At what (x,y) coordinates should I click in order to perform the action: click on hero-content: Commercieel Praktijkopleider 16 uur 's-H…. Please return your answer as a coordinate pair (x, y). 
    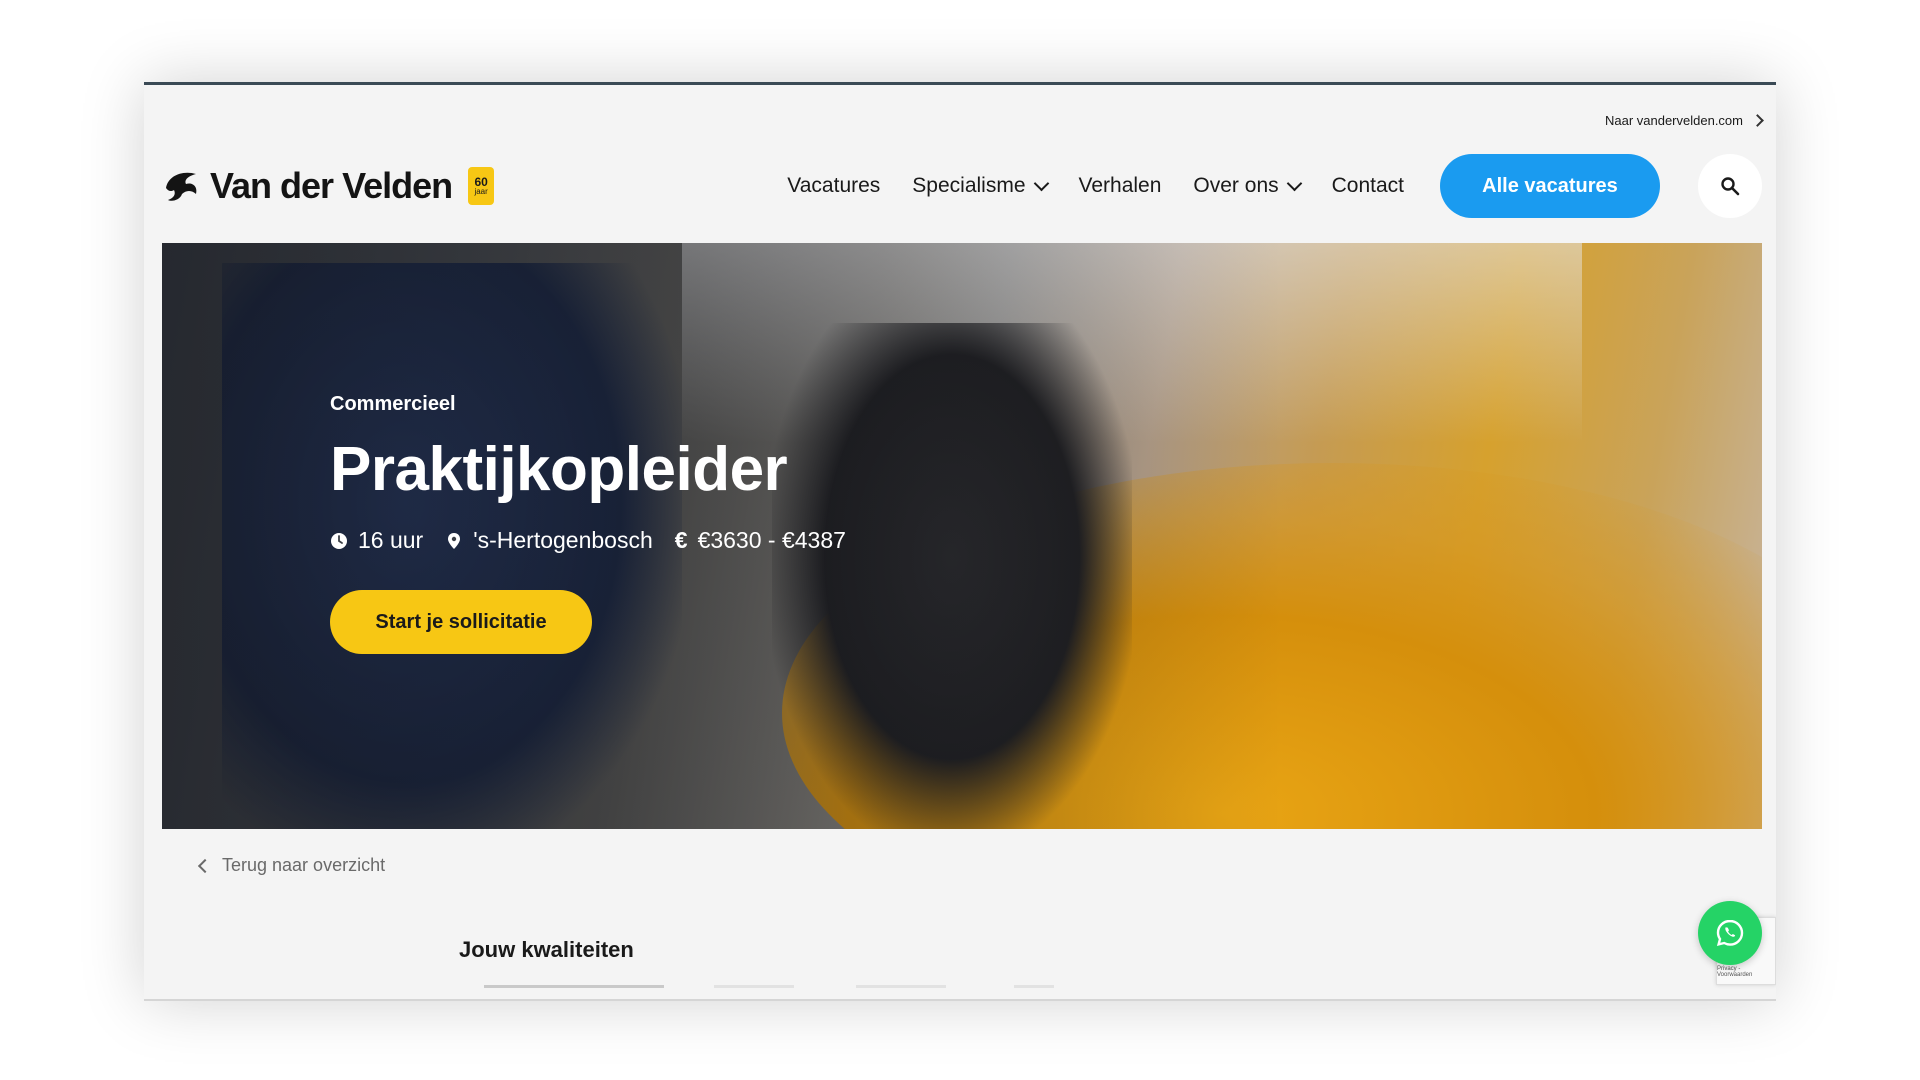
    Looking at the image, I should click on (588, 523).